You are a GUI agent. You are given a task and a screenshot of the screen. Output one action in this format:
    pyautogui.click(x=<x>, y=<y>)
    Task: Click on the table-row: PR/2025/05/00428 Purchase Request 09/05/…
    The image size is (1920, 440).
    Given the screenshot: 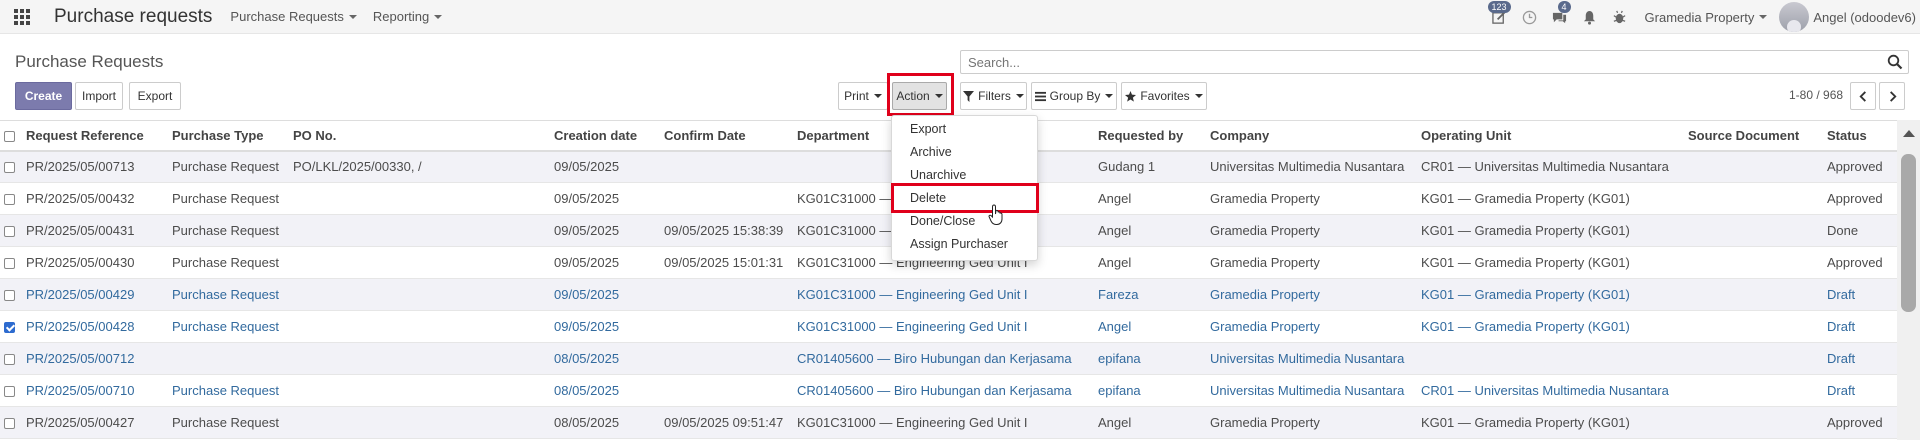 What is the action you would take?
    pyautogui.click(x=948, y=326)
    